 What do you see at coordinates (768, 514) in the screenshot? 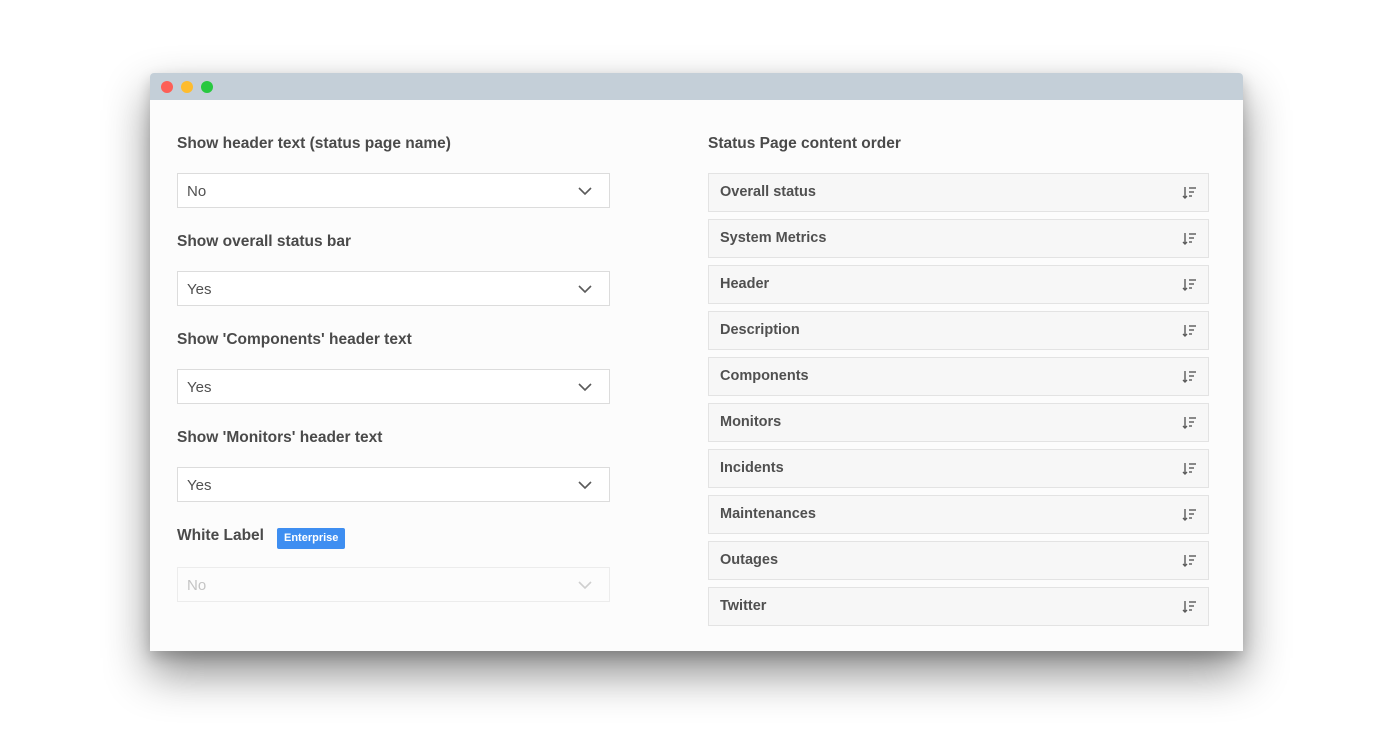
I see `order-item-label: Maintenances` at bounding box center [768, 514].